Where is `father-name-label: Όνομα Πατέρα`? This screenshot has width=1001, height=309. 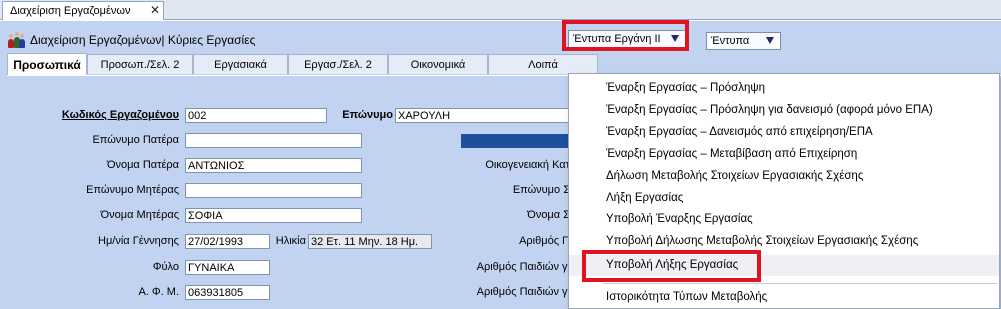 father-name-label: Όνομα Πατέρα is located at coordinates (142, 165).